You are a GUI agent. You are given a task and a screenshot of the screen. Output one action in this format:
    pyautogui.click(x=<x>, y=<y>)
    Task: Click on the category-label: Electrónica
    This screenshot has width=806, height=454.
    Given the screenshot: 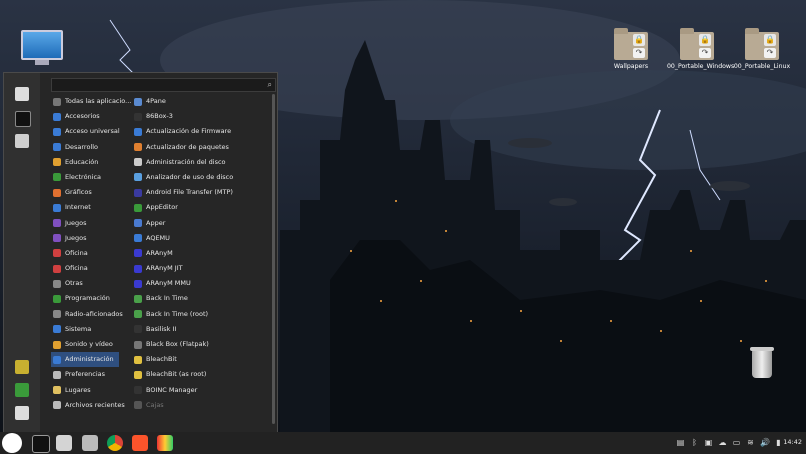 What is the action you would take?
    pyautogui.click(x=83, y=176)
    